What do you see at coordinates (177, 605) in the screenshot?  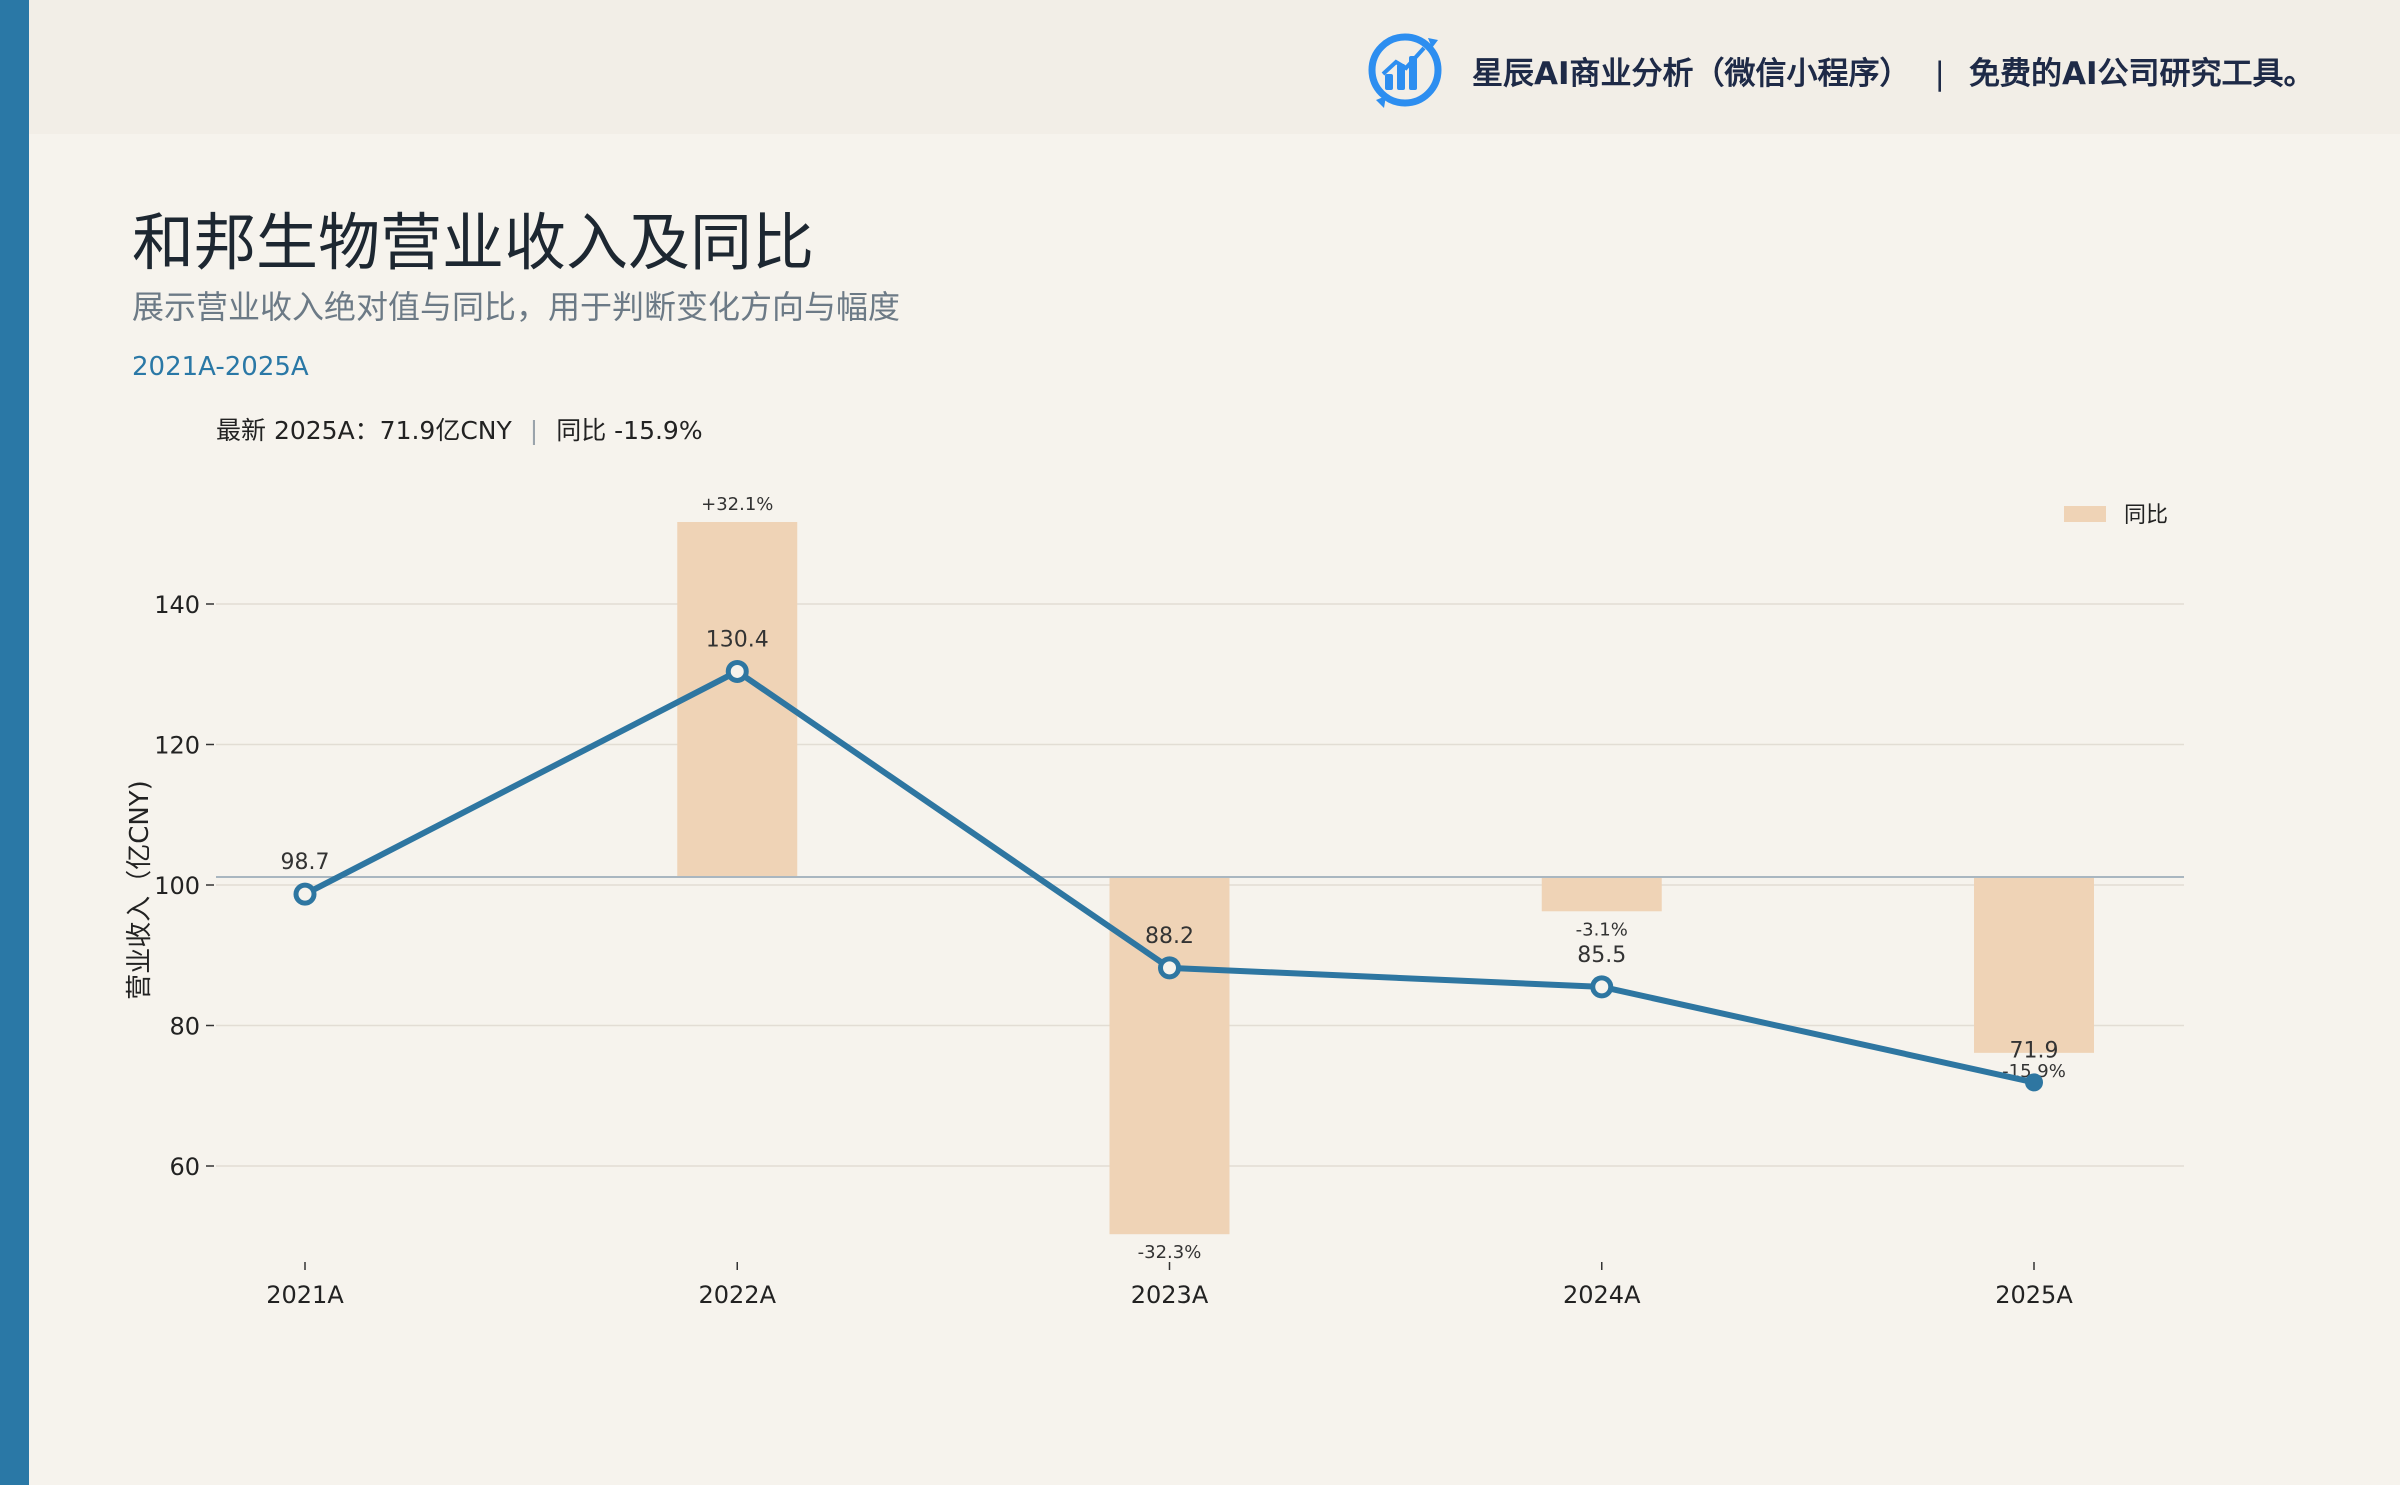 I see `y-tick-label: 140` at bounding box center [177, 605].